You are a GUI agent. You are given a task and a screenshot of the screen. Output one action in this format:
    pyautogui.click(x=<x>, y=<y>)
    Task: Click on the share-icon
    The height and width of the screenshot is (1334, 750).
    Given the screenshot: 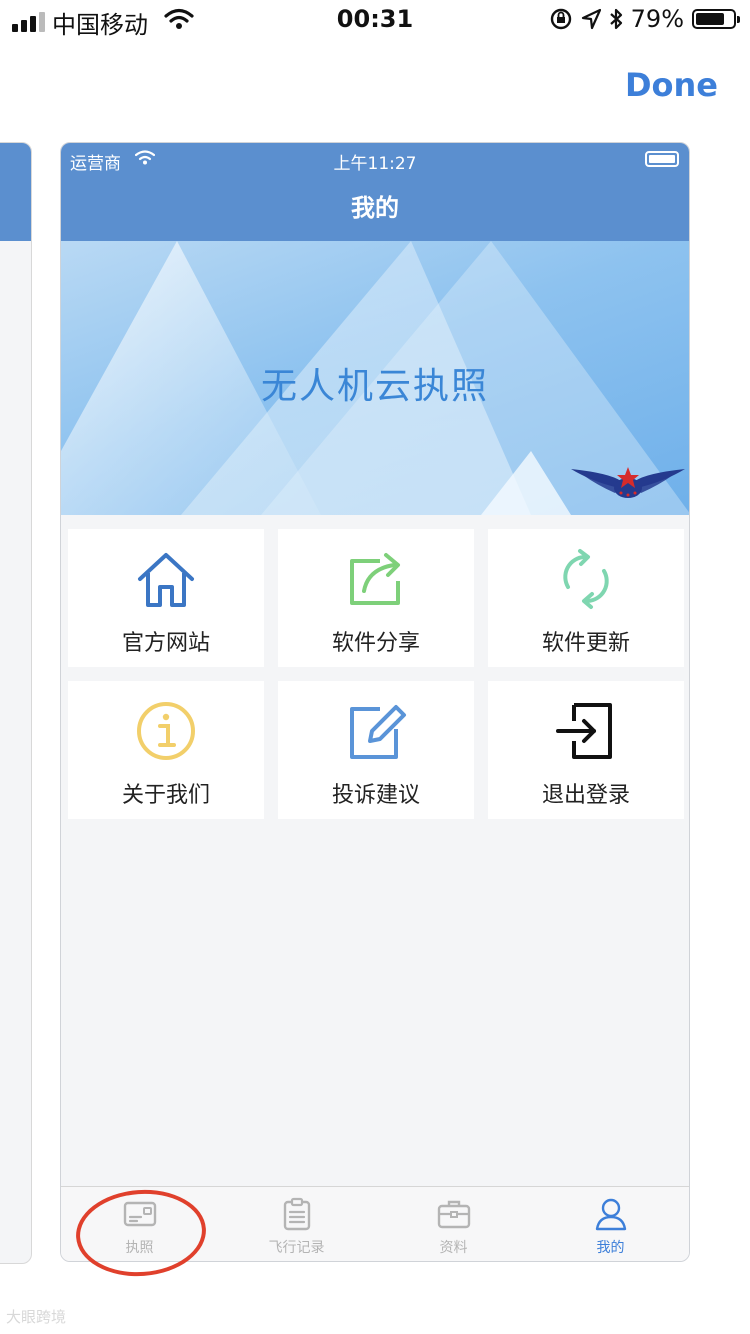 What is the action you would take?
    pyautogui.click(x=375, y=579)
    